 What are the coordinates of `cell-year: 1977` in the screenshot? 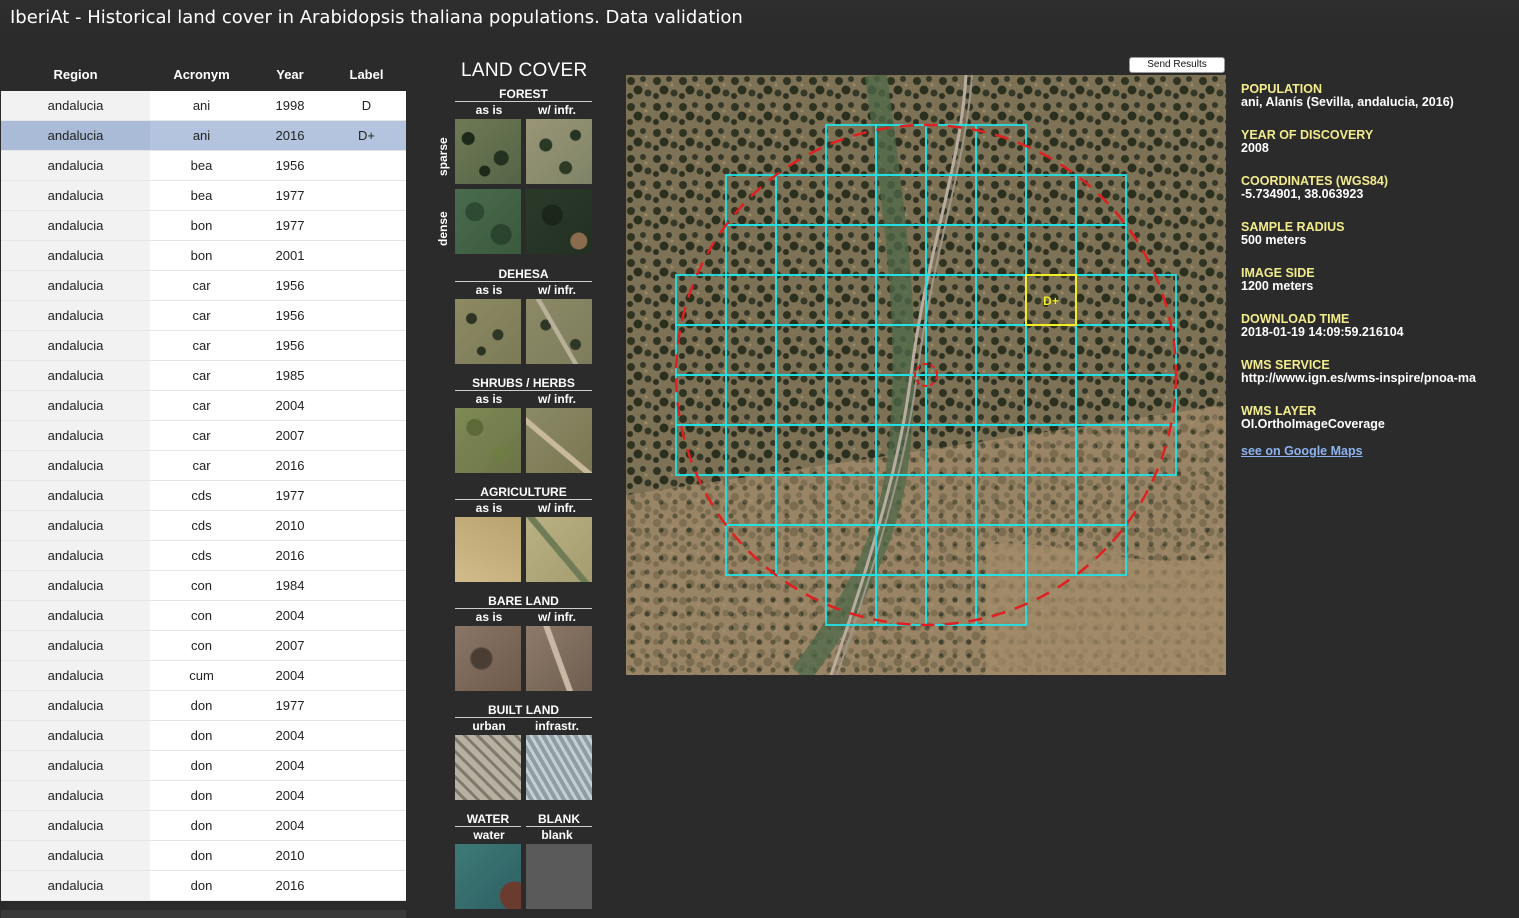 It's located at (290, 195).